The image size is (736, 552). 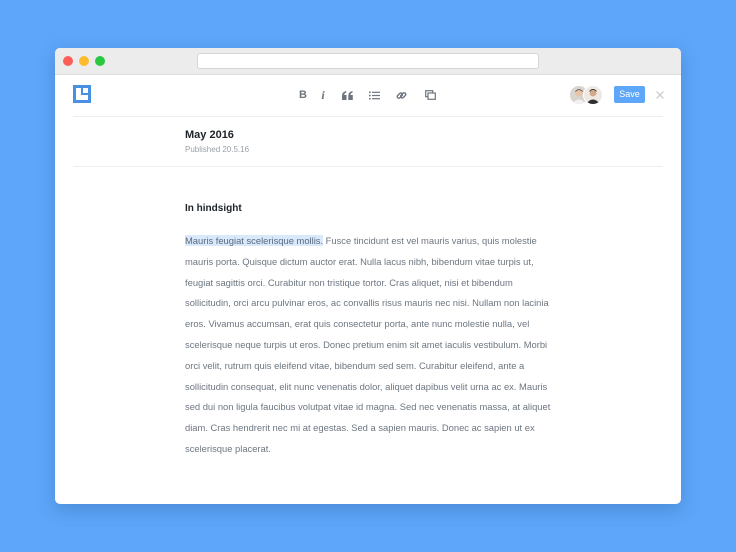 What do you see at coordinates (84, 61) in the screenshot?
I see `minimize-window-button` at bounding box center [84, 61].